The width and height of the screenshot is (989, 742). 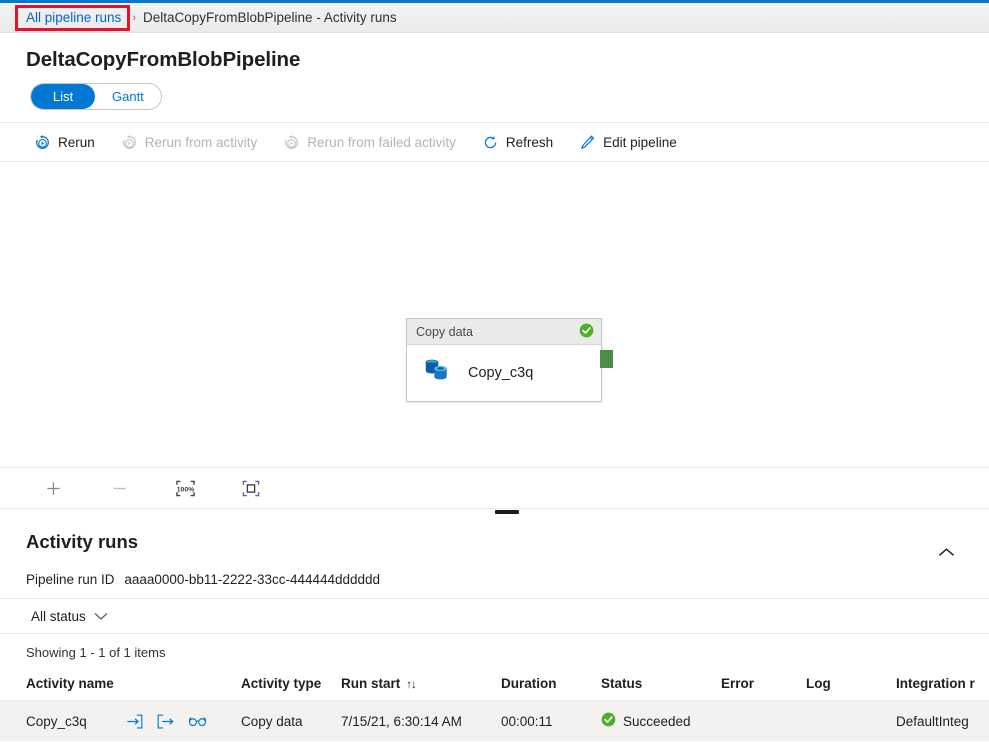 What do you see at coordinates (134, 721) in the screenshot?
I see `input-icon` at bounding box center [134, 721].